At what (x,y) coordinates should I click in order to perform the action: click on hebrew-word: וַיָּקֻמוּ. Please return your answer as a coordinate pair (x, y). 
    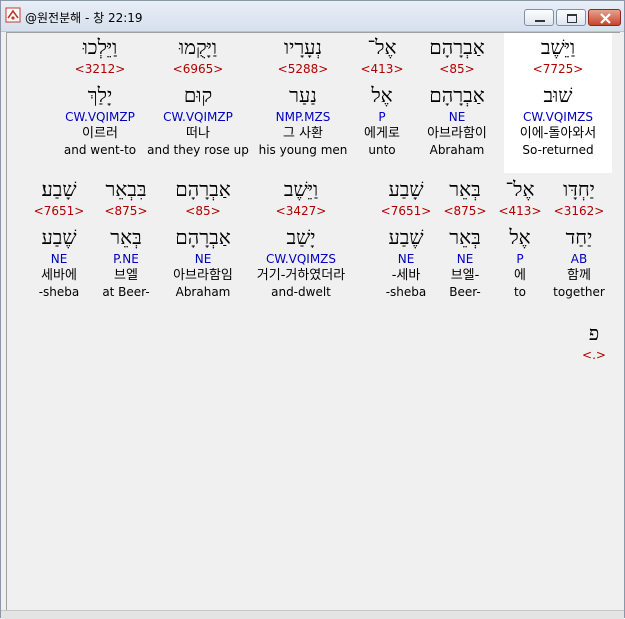
    Looking at the image, I should click on (198, 47).